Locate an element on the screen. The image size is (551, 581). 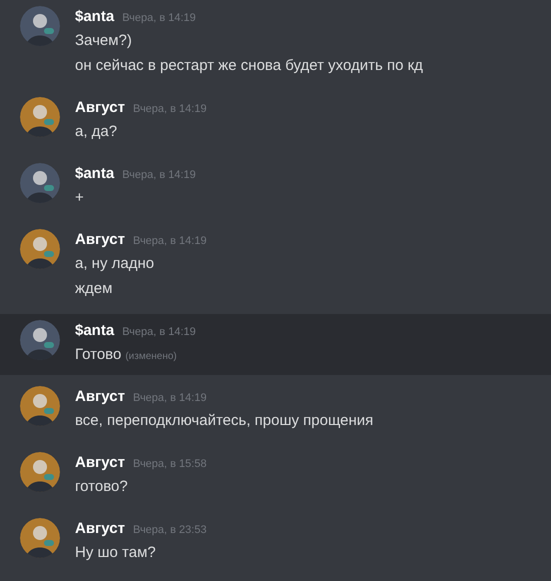
message-text: Ну шо там? is located at coordinates (115, 553).